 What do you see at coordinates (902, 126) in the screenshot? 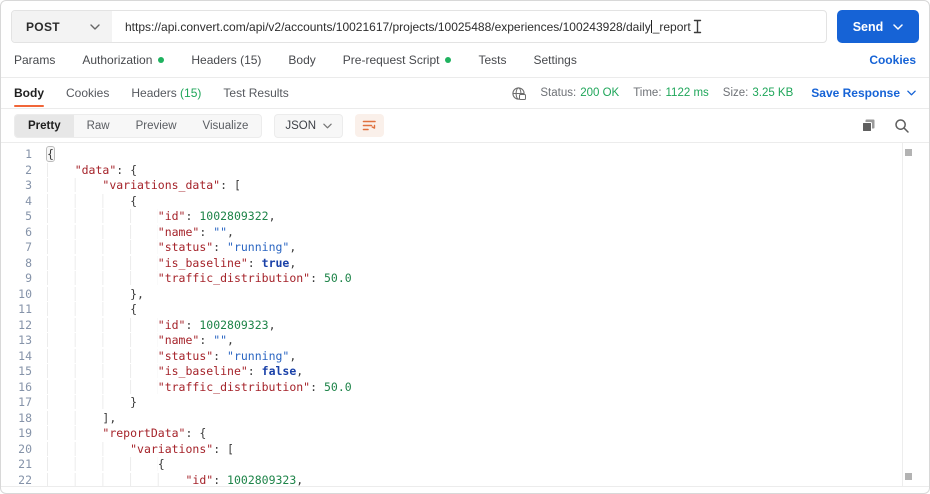
I see `search-button` at bounding box center [902, 126].